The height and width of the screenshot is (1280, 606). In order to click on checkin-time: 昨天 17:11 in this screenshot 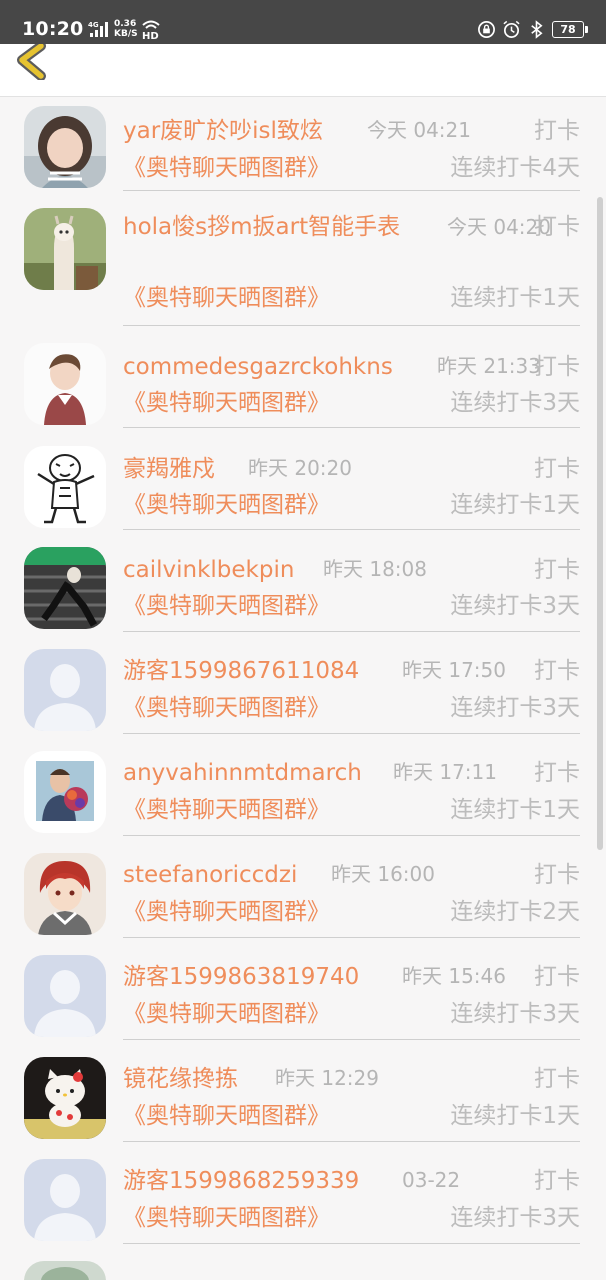, I will do `click(445, 772)`.